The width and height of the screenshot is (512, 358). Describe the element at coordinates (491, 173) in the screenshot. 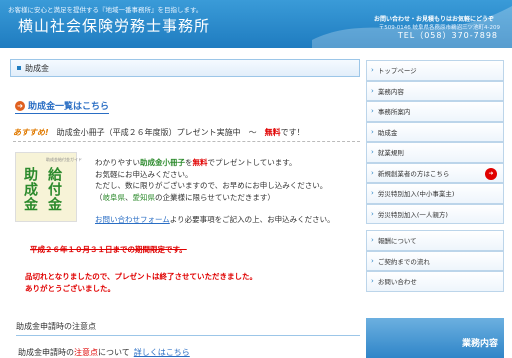

I see `arrow-badge-icon: ➜` at that location.